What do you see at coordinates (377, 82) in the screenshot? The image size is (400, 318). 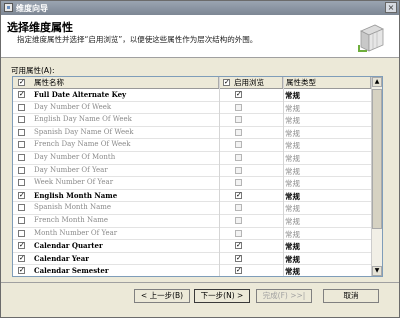 I see `scroll-up-arrow-icon: ▲` at bounding box center [377, 82].